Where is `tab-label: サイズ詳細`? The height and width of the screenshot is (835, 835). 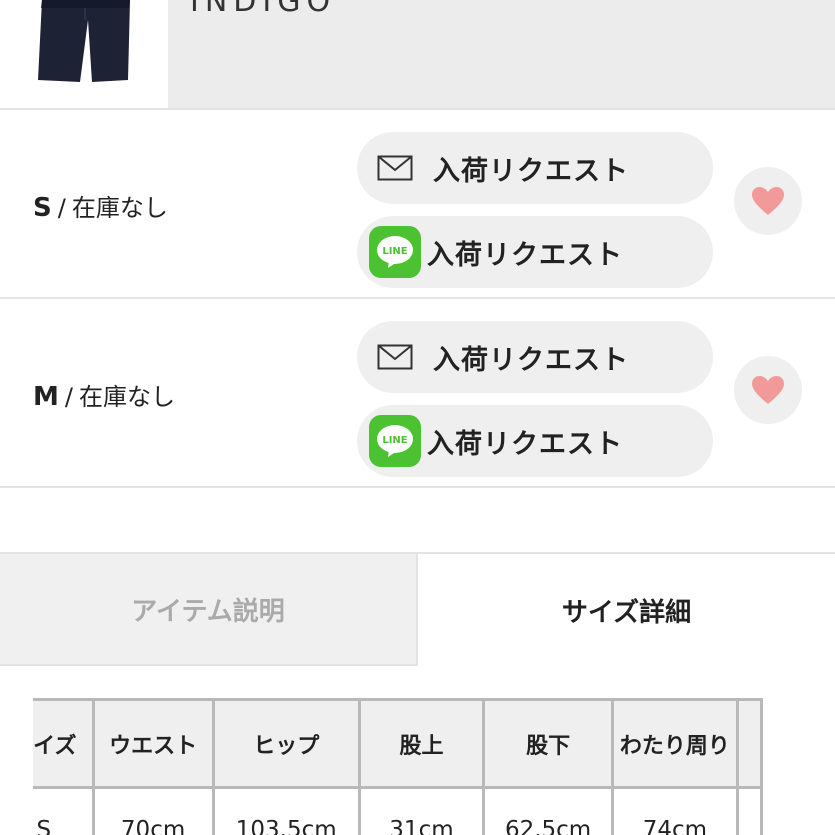
tab-label: サイズ詳細 is located at coordinates (626, 612).